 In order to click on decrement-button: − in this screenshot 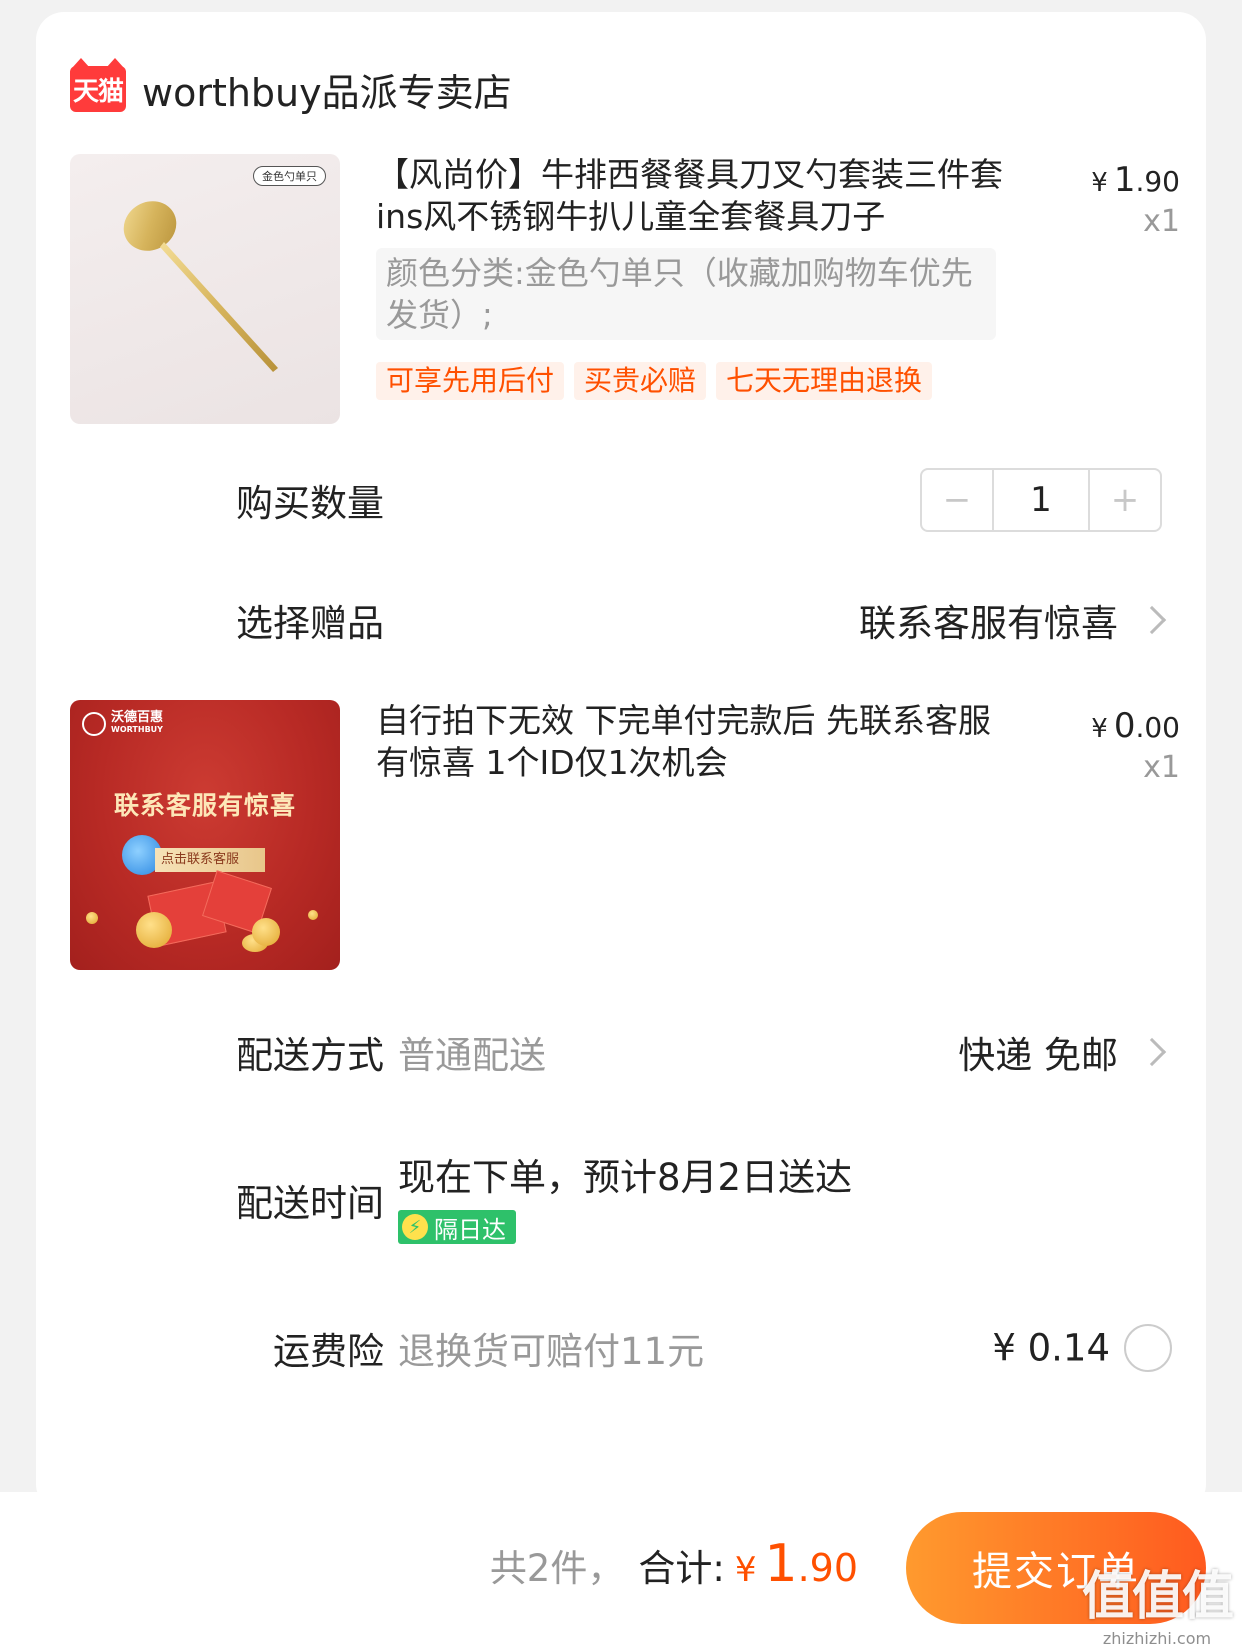, I will do `click(957, 500)`.